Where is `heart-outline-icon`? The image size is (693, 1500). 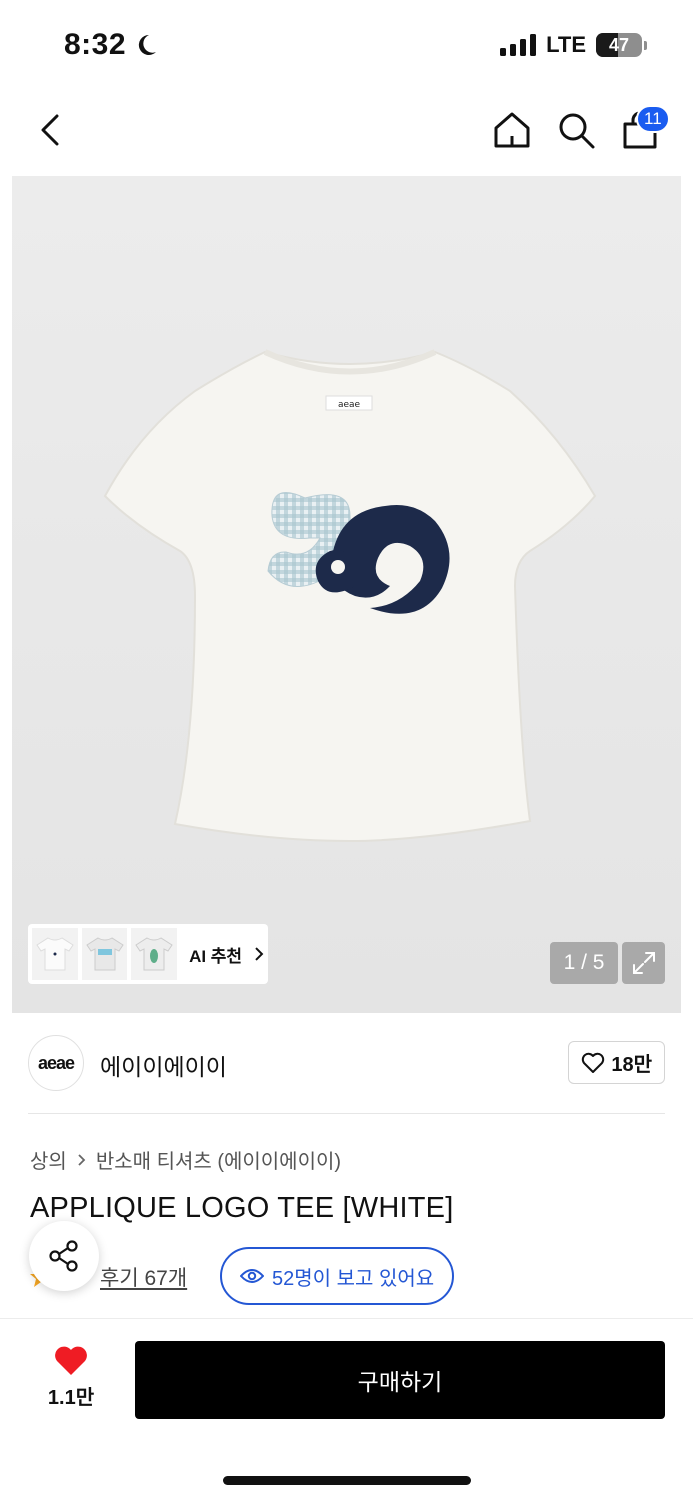
heart-outline-icon is located at coordinates (593, 1062).